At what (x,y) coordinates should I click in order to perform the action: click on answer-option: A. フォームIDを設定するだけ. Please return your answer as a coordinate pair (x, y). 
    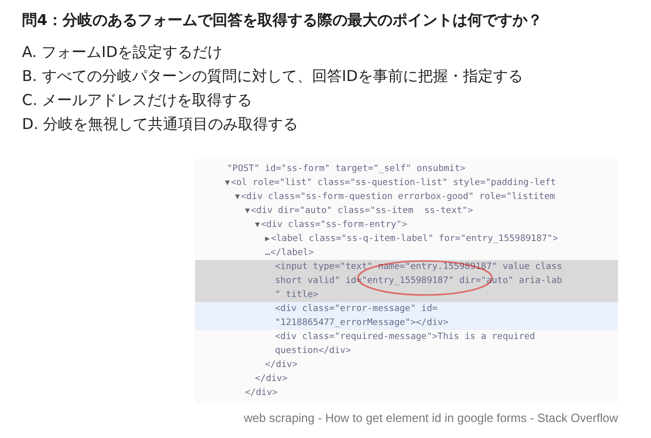
    Looking at the image, I should click on (336, 52).